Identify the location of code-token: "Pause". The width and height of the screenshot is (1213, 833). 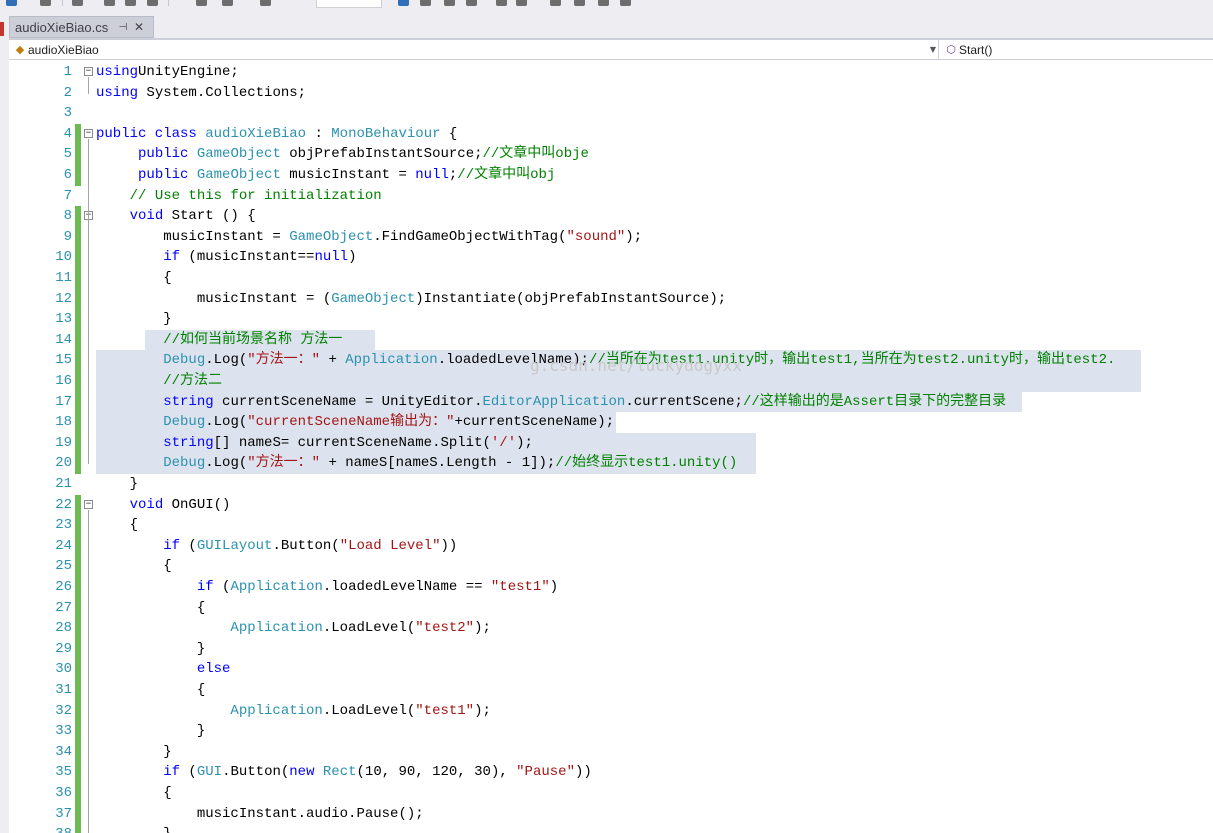
(545, 772).